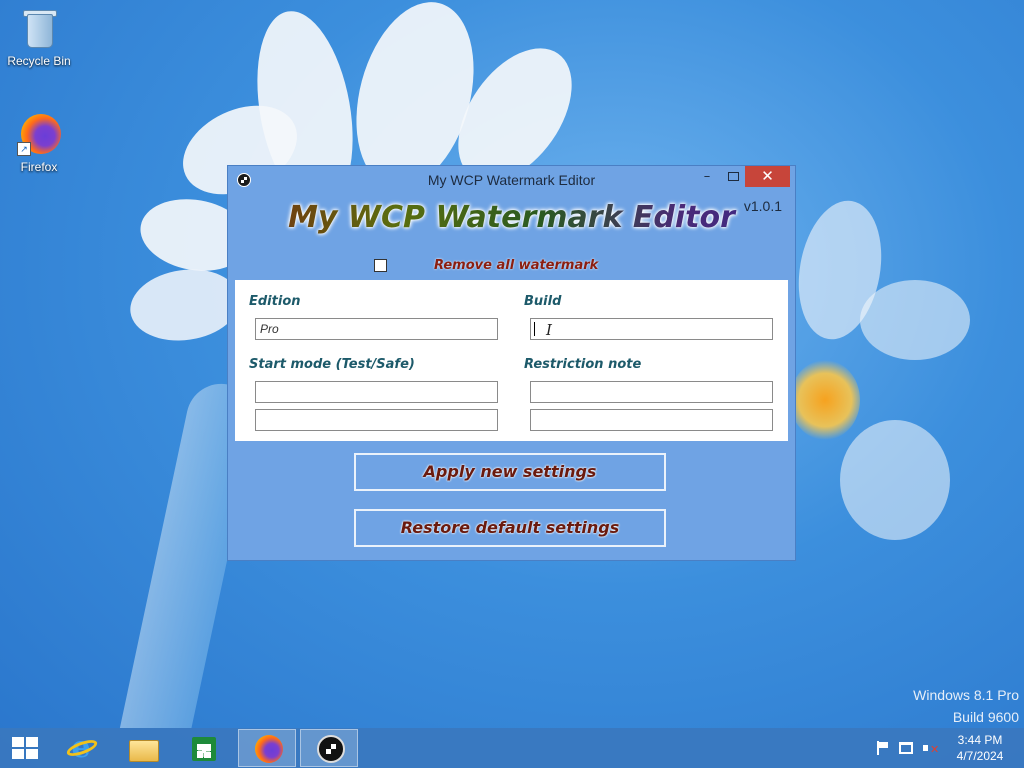 This screenshot has height=768, width=1024. I want to click on ibeam-cursor-icon: I, so click(549, 330).